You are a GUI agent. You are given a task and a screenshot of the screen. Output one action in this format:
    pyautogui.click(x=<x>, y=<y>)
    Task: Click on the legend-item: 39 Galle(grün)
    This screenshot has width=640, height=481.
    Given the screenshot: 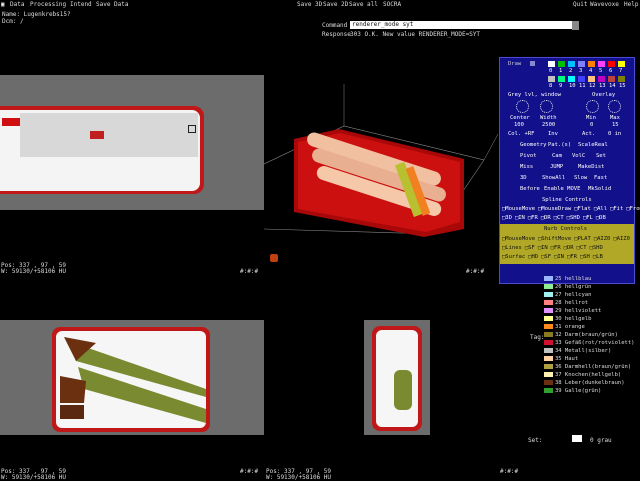 What is the action you would take?
    pyautogui.click(x=572, y=391)
    